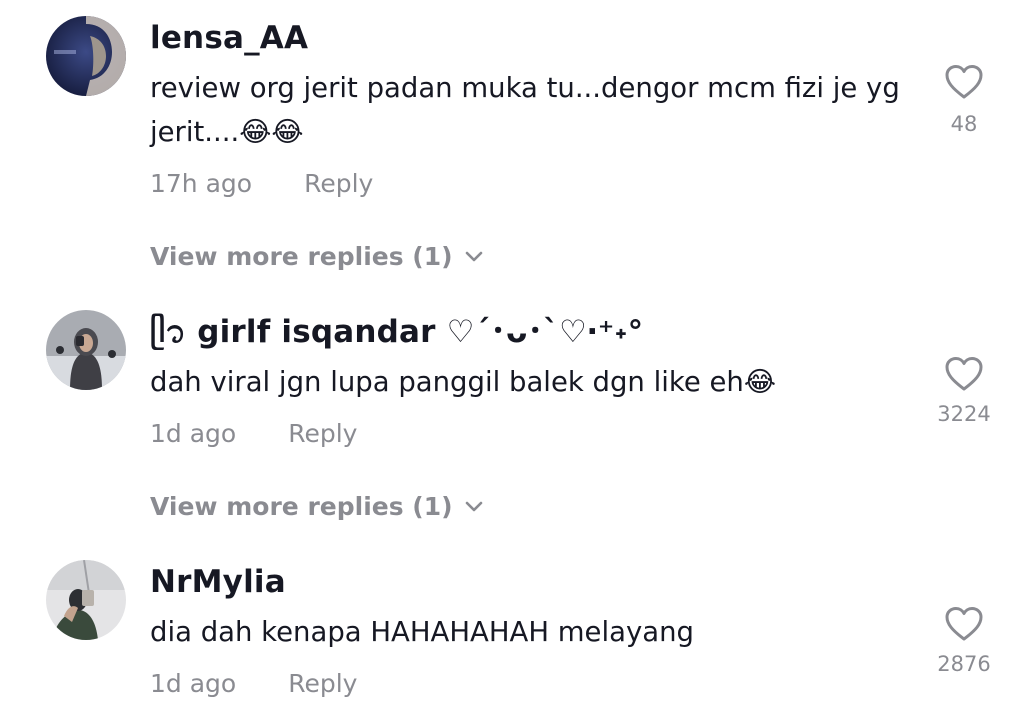 The height and width of the screenshot is (704, 1028). What do you see at coordinates (201, 183) in the screenshot?
I see `comment-timestamp: 17h ago` at bounding box center [201, 183].